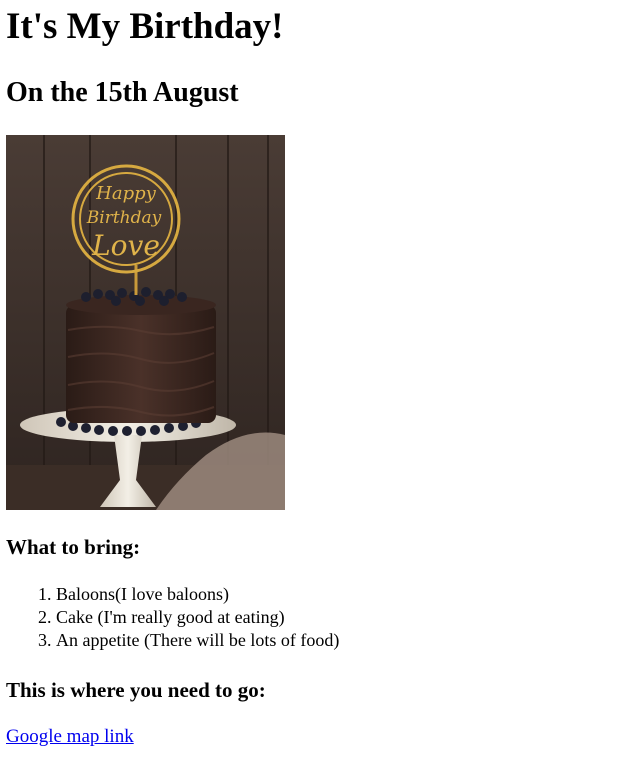  Describe the element at coordinates (197, 640) in the screenshot. I see `list-item: An appetite (There will be lots of food)` at that location.